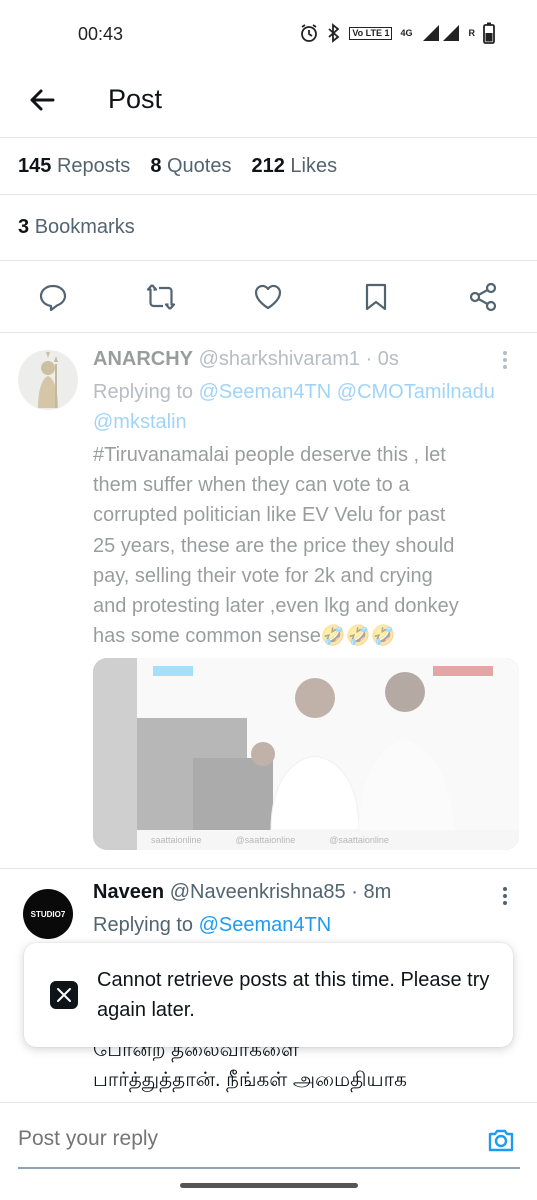 The width and height of the screenshot is (537, 1200). What do you see at coordinates (280, 892) in the screenshot?
I see `author-handle: @Naveenkrishna85 · 8m` at bounding box center [280, 892].